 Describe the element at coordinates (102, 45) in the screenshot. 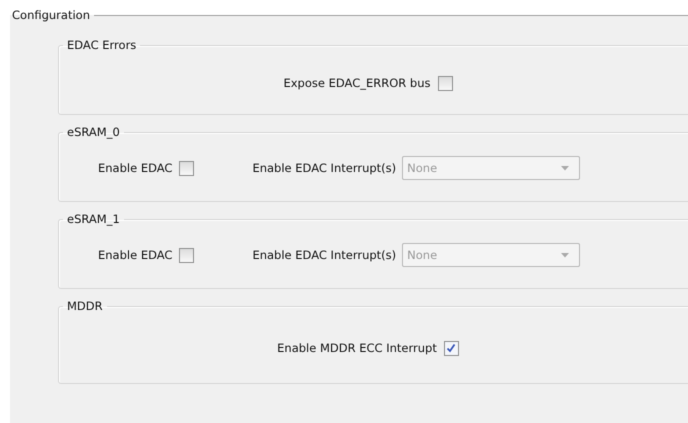

I see `group-title: EDAC Errors` at that location.